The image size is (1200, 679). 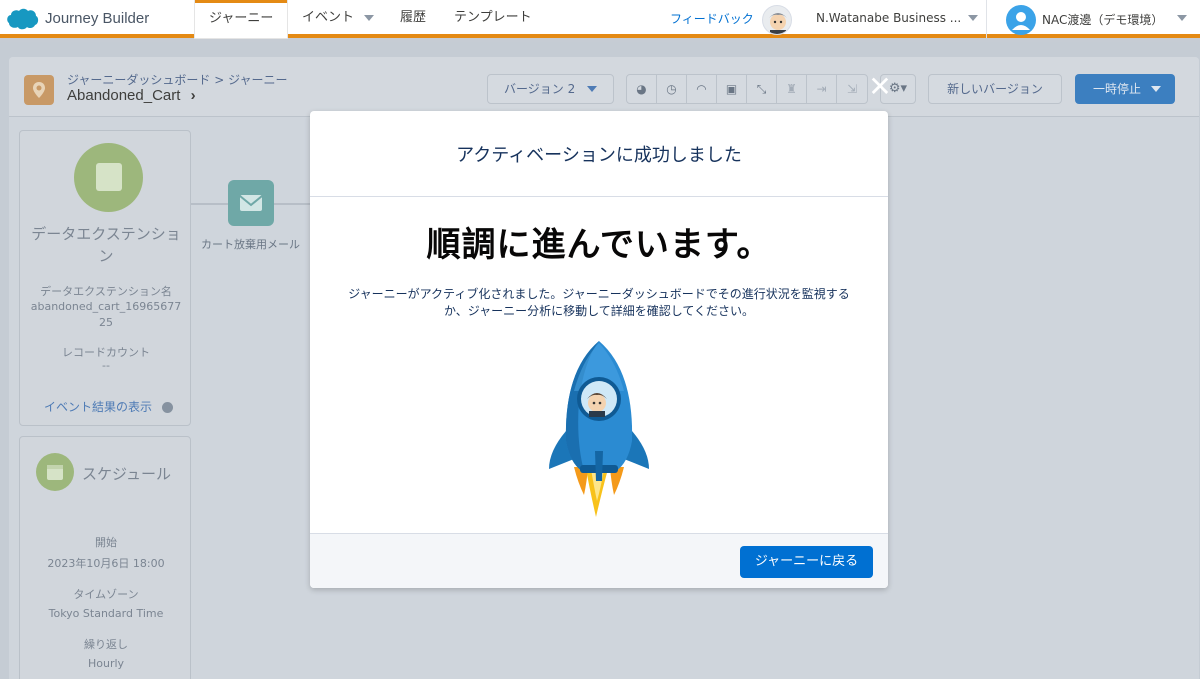 What do you see at coordinates (106, 314) in the screenshot?
I see `de-name-value: abandoned_cart_16965677 25` at bounding box center [106, 314].